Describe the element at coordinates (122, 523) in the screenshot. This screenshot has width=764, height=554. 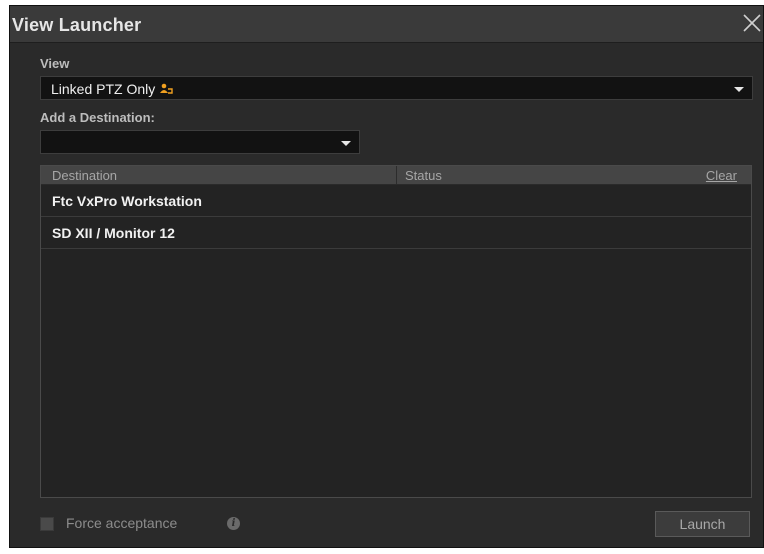
I see `force-acceptance-label: Force acceptance` at that location.